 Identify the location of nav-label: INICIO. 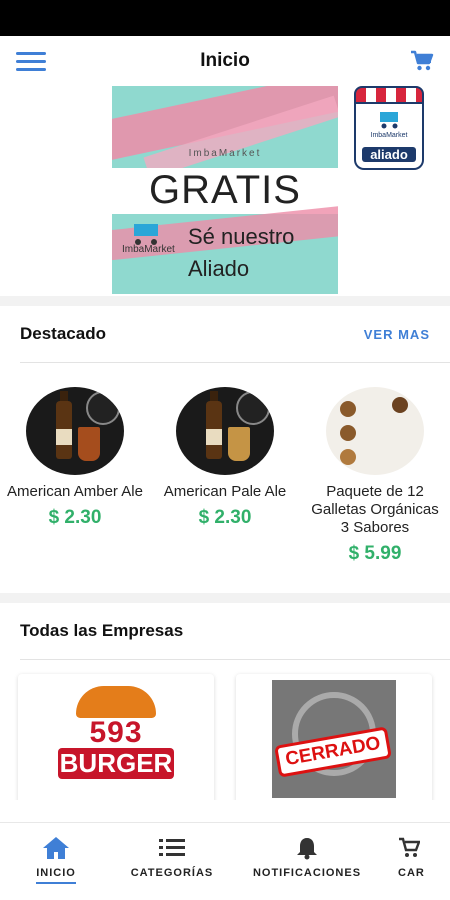
(56, 875).